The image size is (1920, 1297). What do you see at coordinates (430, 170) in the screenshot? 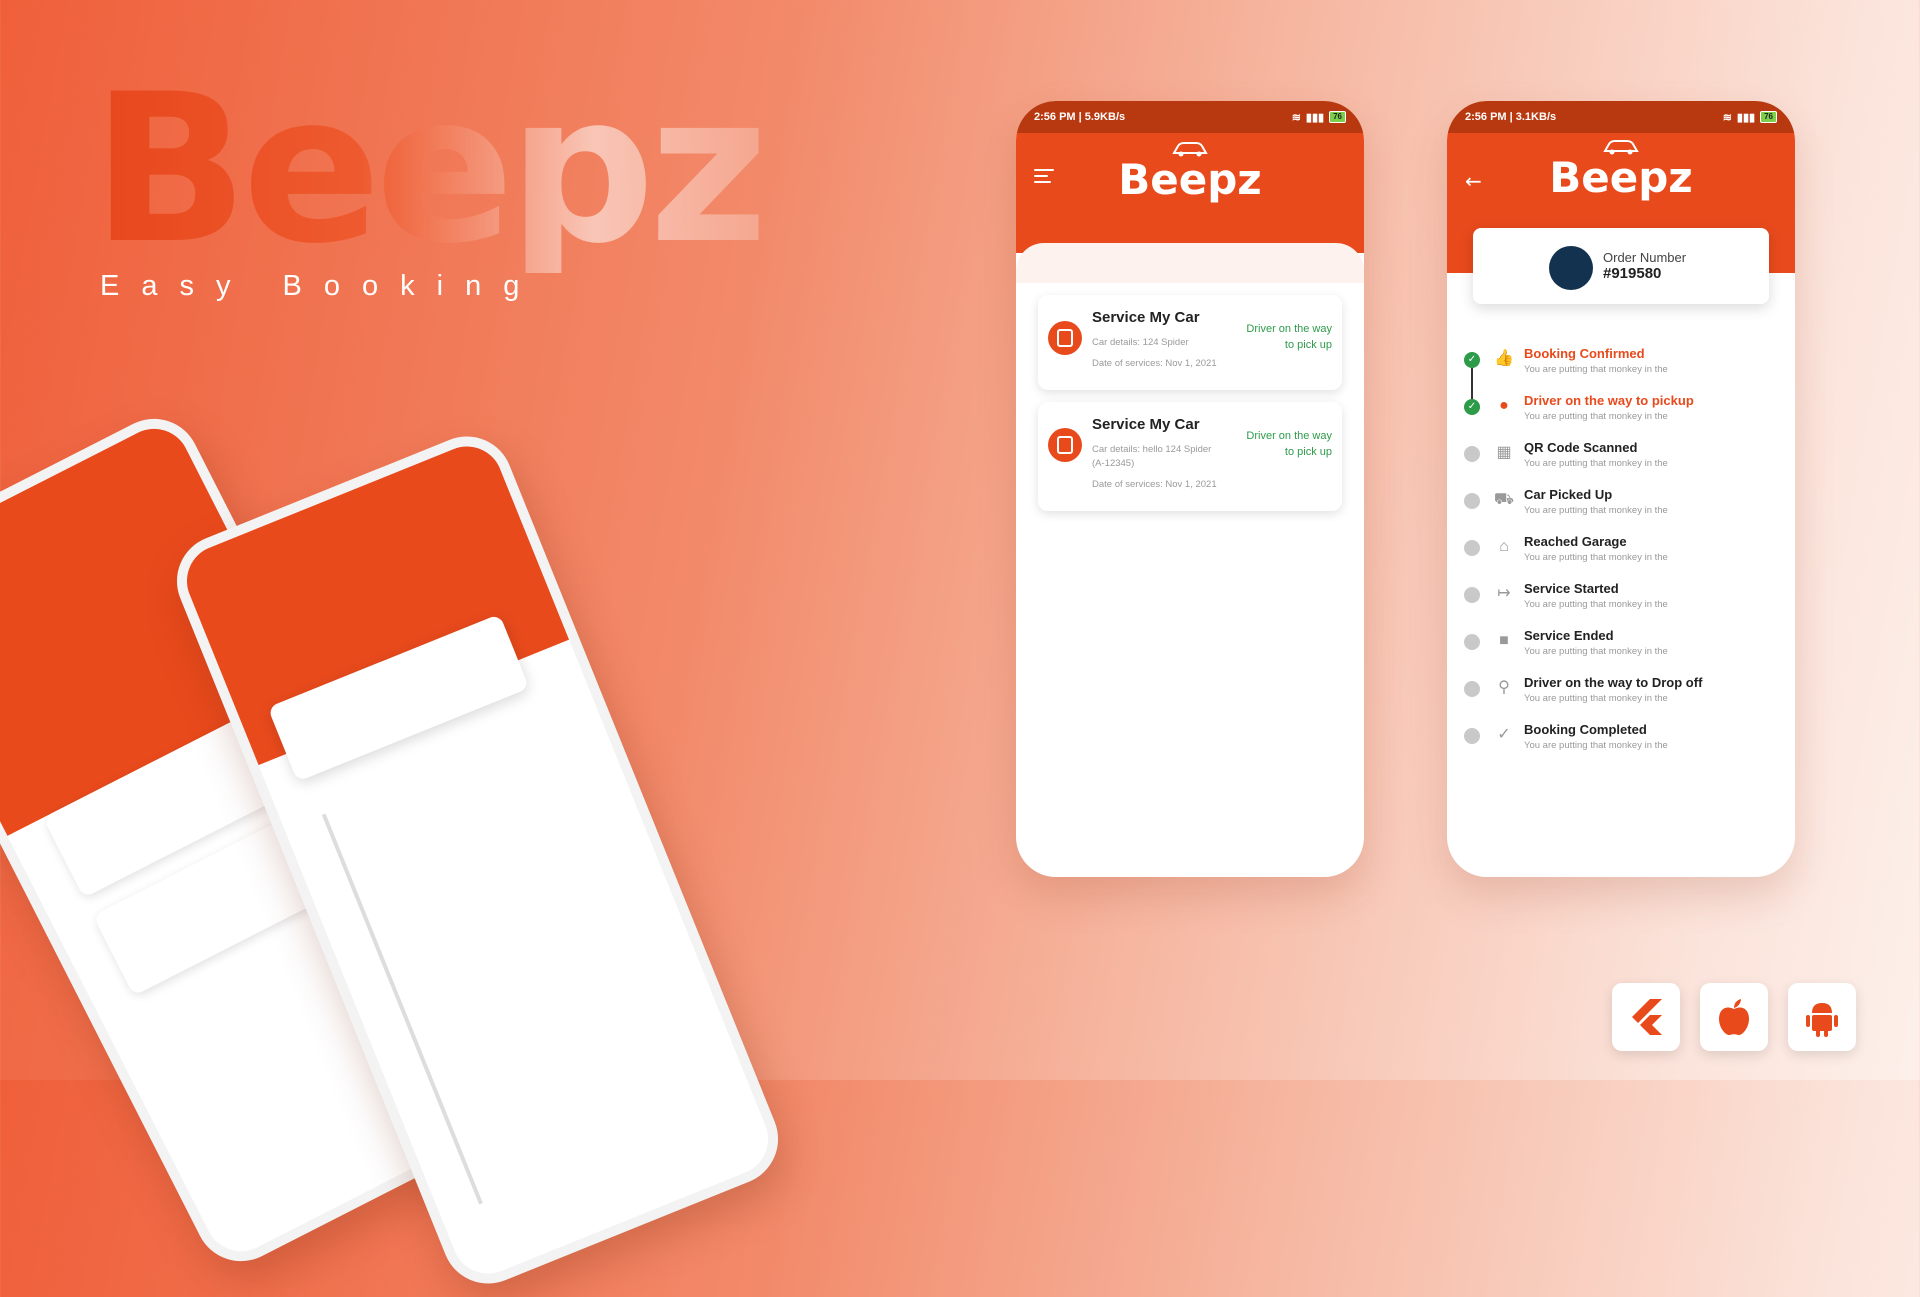
I see `hero-logo: Beepz` at bounding box center [430, 170].